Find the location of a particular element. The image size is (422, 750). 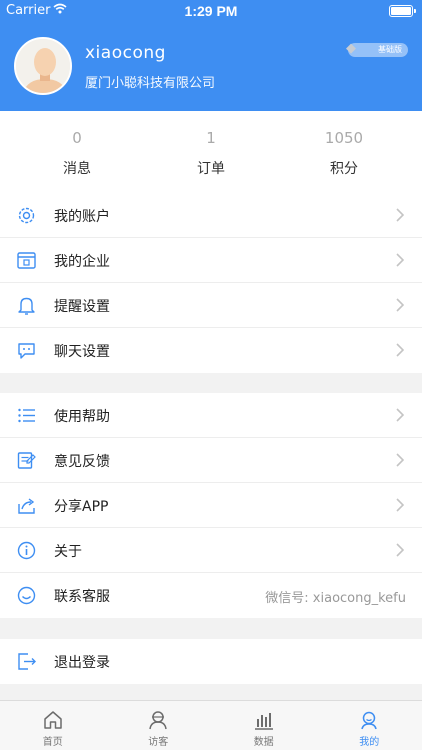

feedback-icon is located at coordinates (26, 460).